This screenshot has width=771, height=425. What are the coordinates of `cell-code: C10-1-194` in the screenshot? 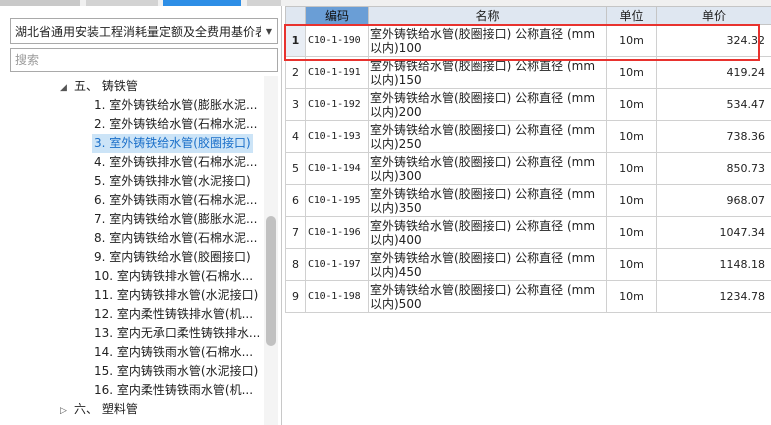 It's located at (337, 168).